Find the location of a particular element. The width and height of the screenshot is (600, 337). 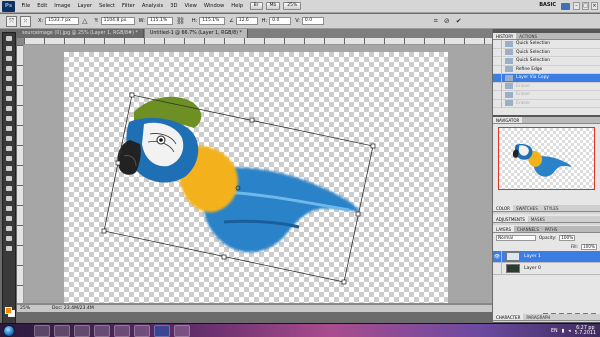

history-item-selected: Layer Via Copy is located at coordinates (546, 78).